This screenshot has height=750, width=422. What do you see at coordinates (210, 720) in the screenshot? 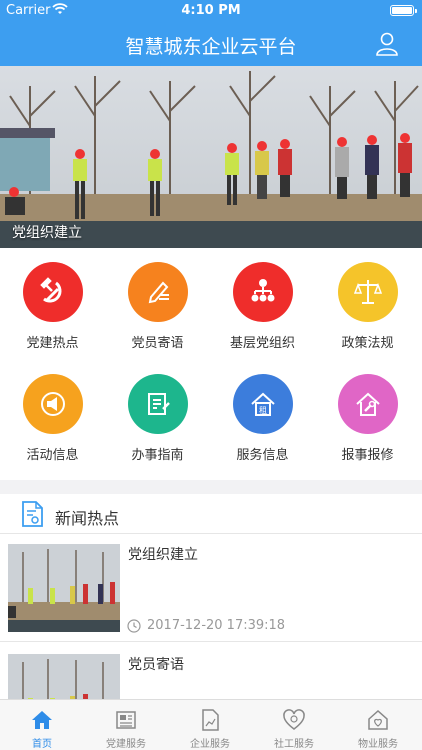
I see `document-chart-icon` at bounding box center [210, 720].